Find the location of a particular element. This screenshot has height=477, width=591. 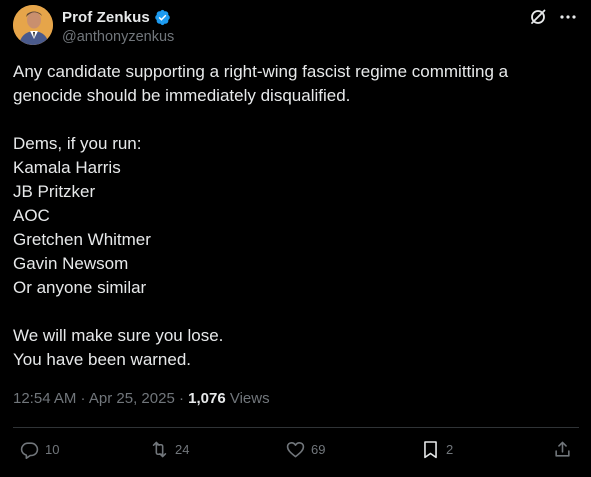

share-button is located at coordinates (562, 449).